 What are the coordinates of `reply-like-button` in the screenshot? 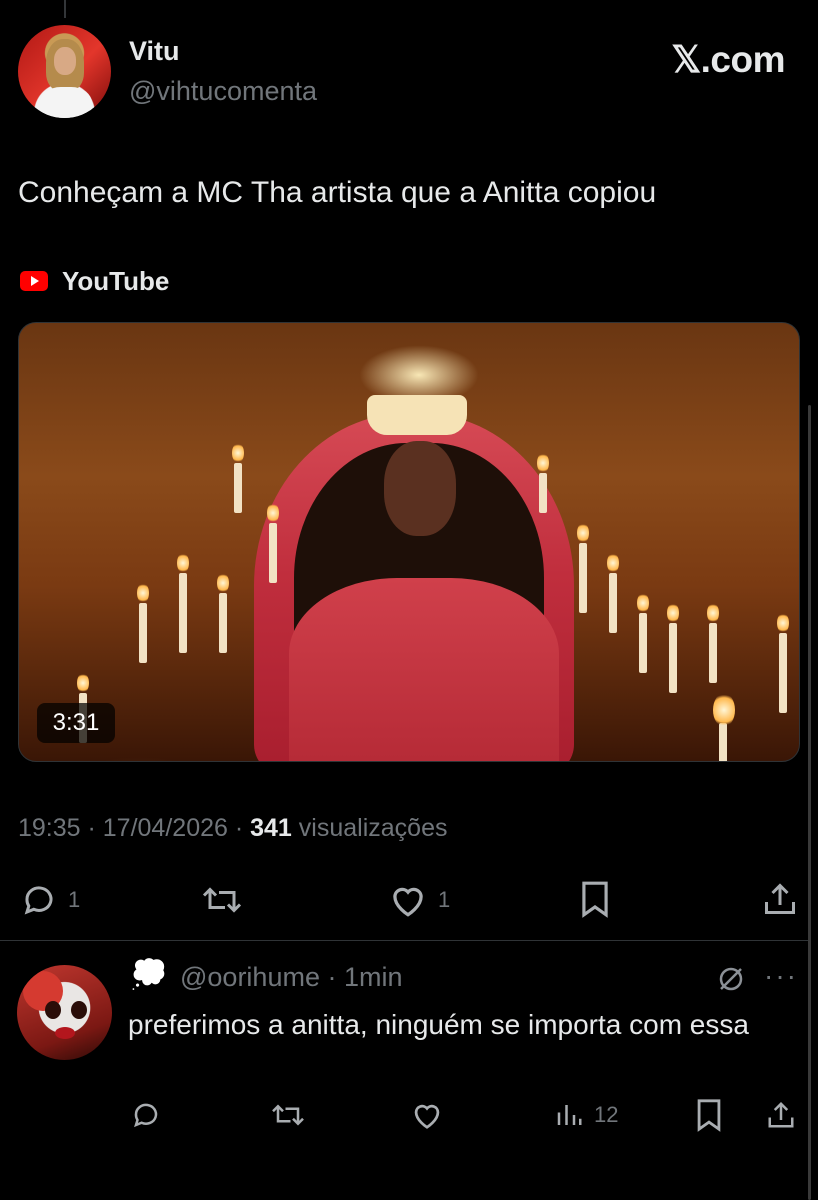 It's located at (427, 1115).